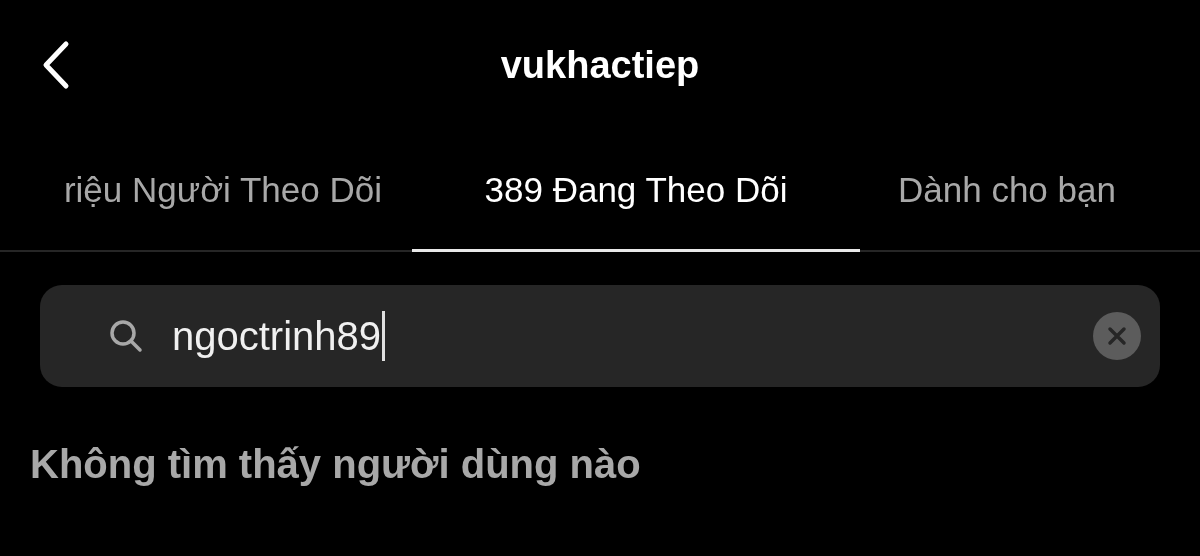 Image resolution: width=1200 pixels, height=556 pixels. I want to click on no-results-message: Không tìm thấy người dùng nào, so click(335, 464).